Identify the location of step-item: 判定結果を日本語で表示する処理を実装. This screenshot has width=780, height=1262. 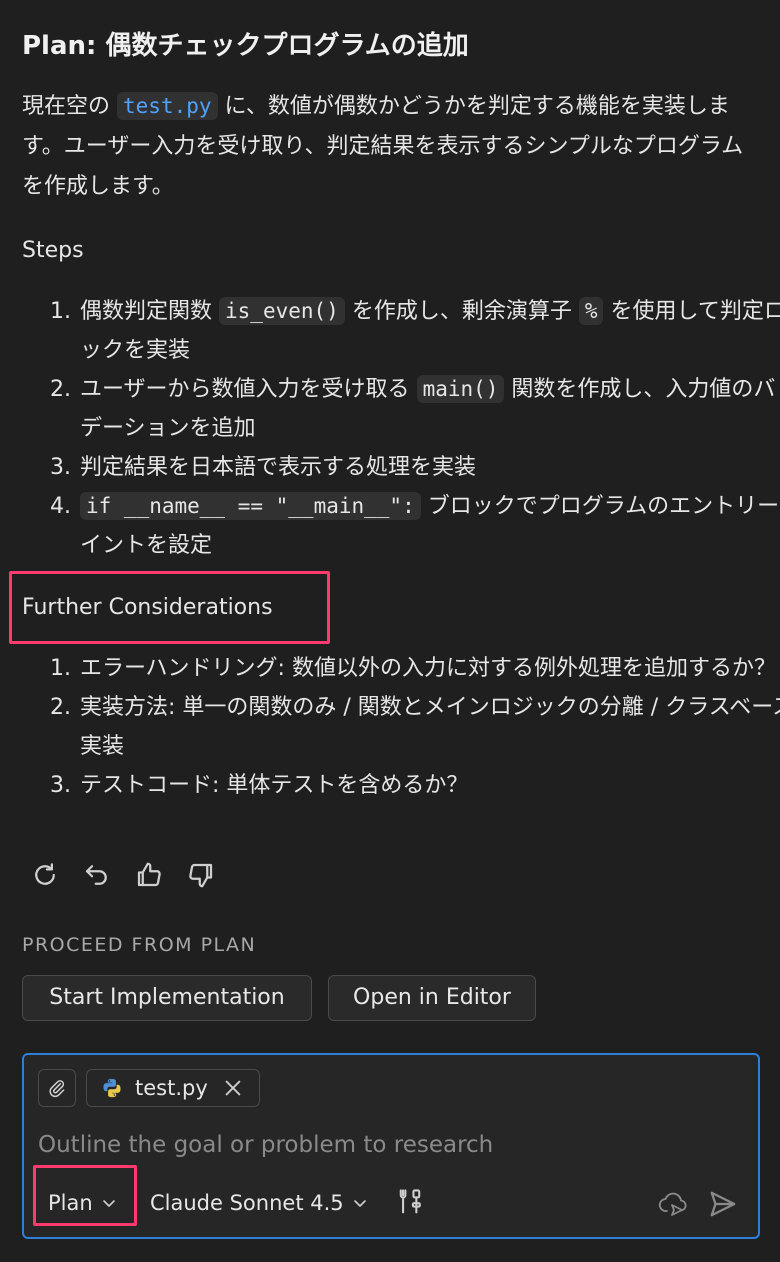
(429, 467).